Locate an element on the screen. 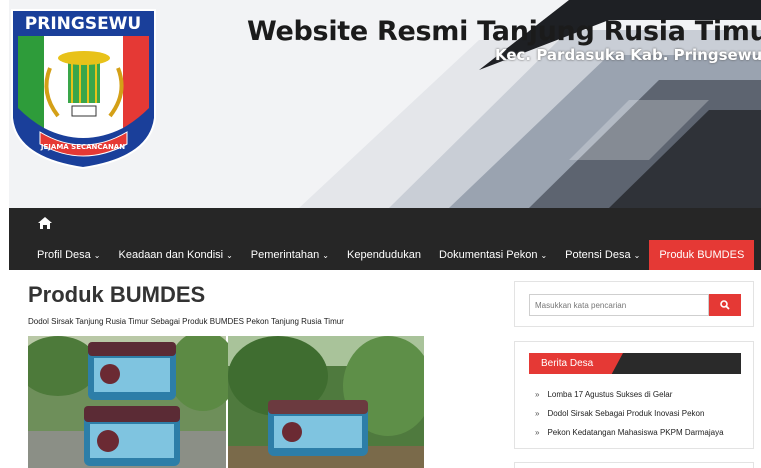  page-title: Produk BUMDES is located at coordinates (117, 294).